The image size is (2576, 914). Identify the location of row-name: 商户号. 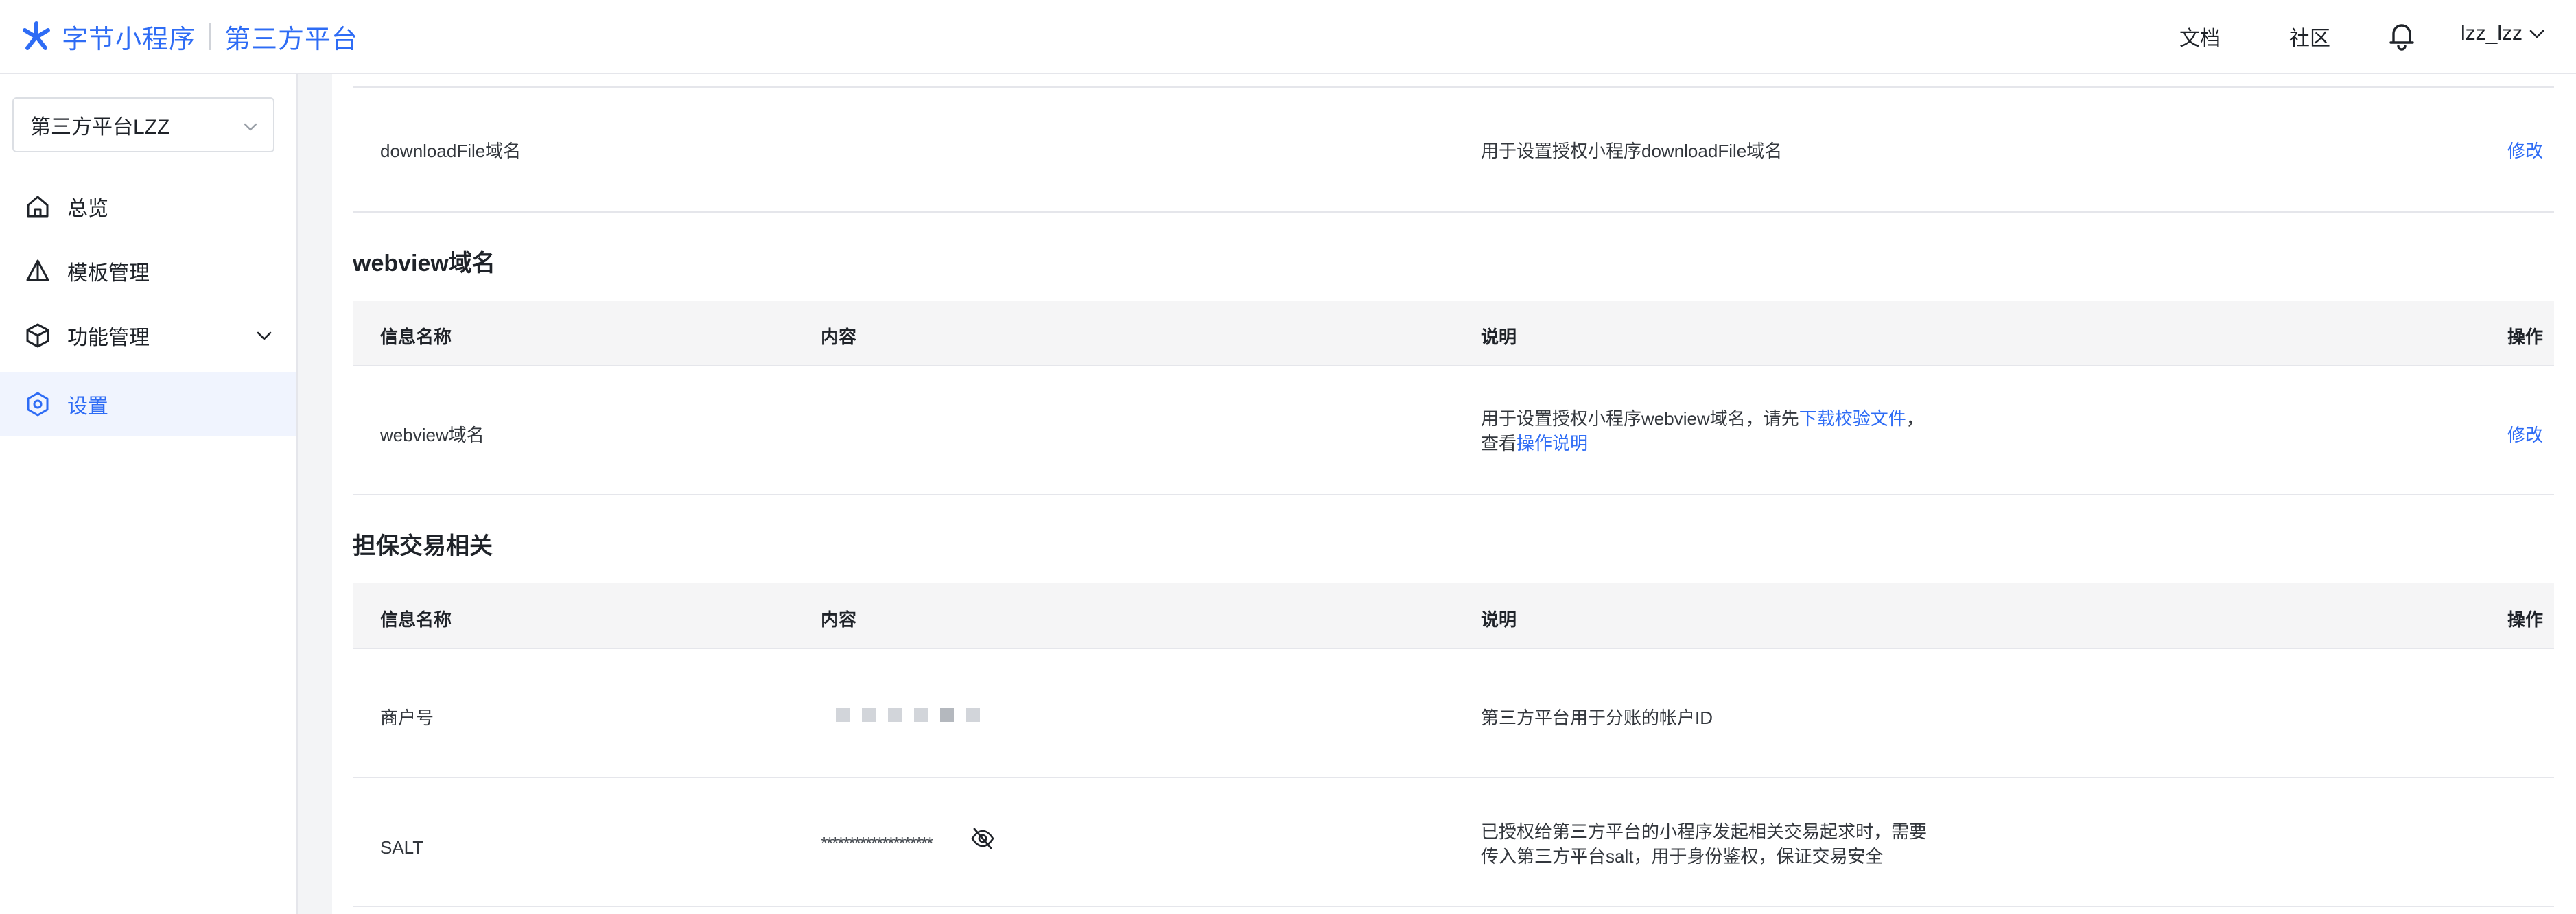
(407, 717).